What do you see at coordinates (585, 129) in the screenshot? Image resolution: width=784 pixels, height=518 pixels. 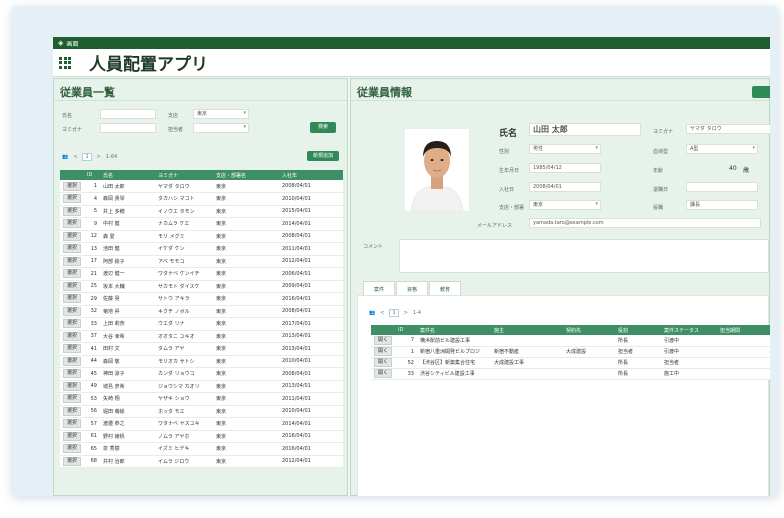 I see `detail-name-input: 山田 太郎` at bounding box center [585, 129].